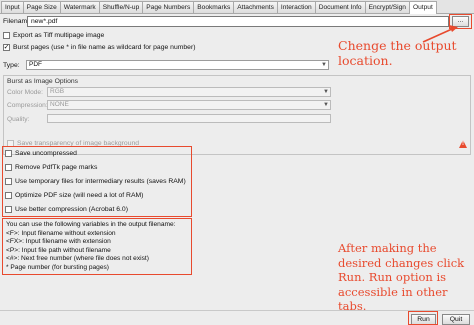 The height and width of the screenshot is (325, 474). I want to click on warning-icon, so click(463, 144).